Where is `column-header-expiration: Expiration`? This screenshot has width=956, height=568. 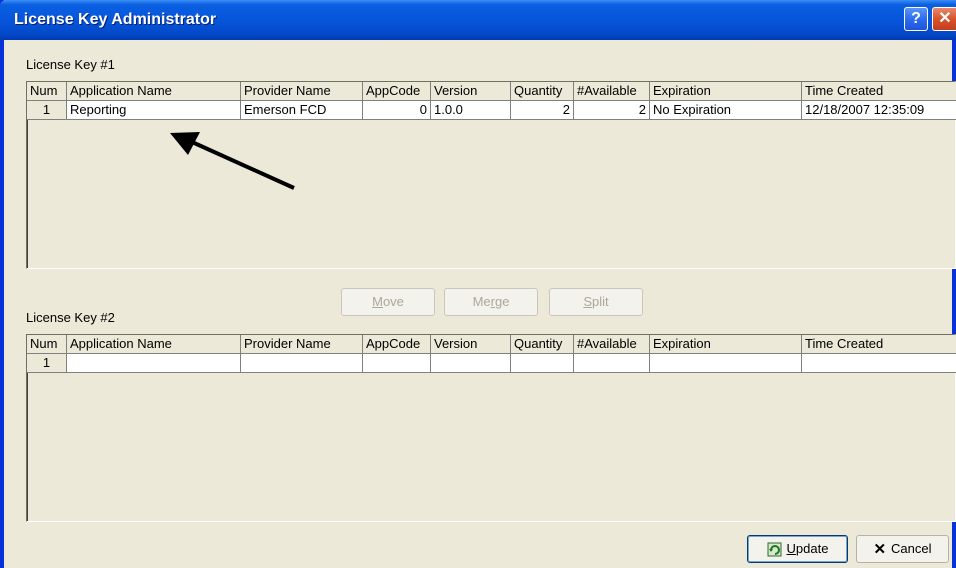 column-header-expiration: Expiration is located at coordinates (726, 344).